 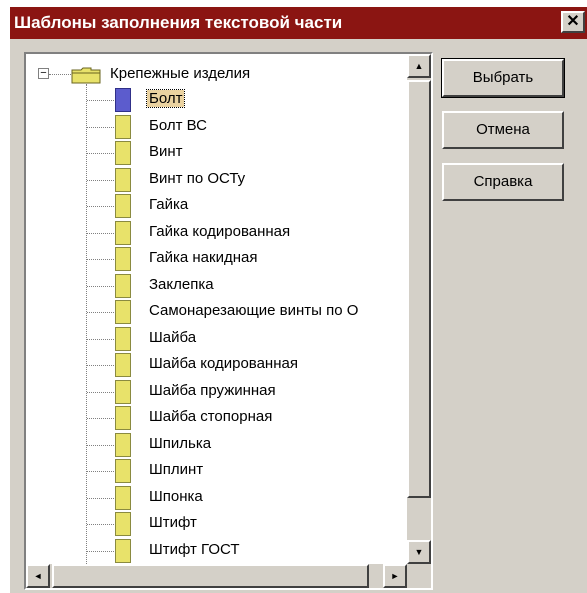 What do you see at coordinates (180, 73) in the screenshot?
I see `tree-root-label: Крепежные изделия` at bounding box center [180, 73].